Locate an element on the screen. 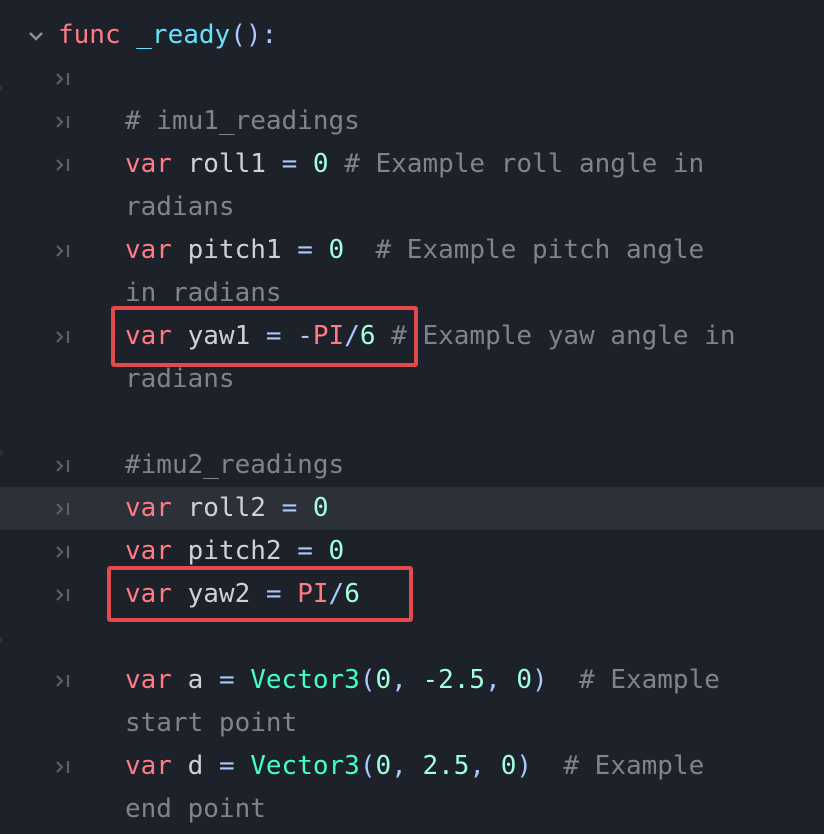  code-text: func _ready(): is located at coordinates (167, 35).